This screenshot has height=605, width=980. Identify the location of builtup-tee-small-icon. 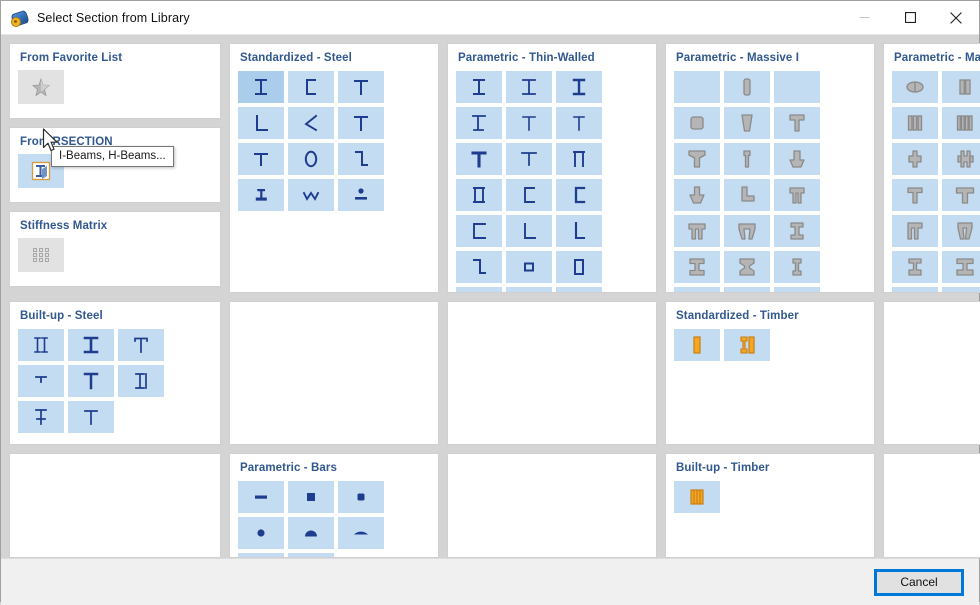
(41, 381).